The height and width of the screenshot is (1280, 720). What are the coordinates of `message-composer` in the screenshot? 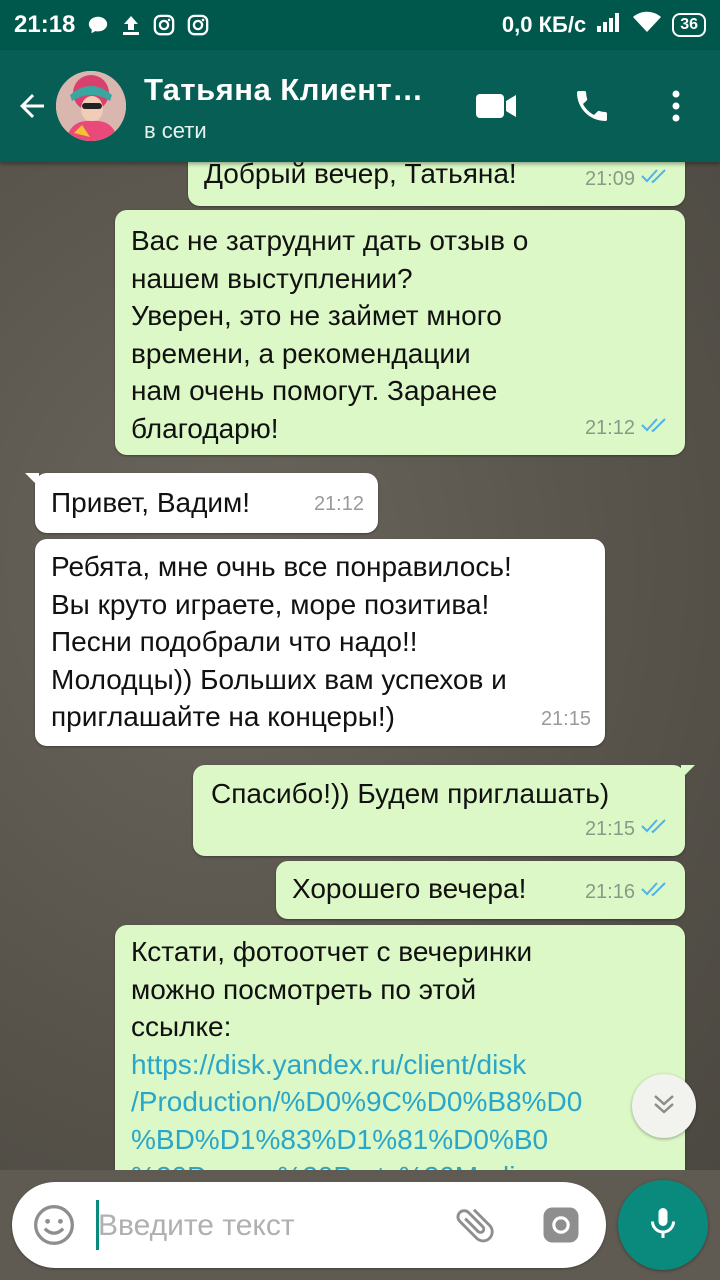 It's located at (309, 1225).